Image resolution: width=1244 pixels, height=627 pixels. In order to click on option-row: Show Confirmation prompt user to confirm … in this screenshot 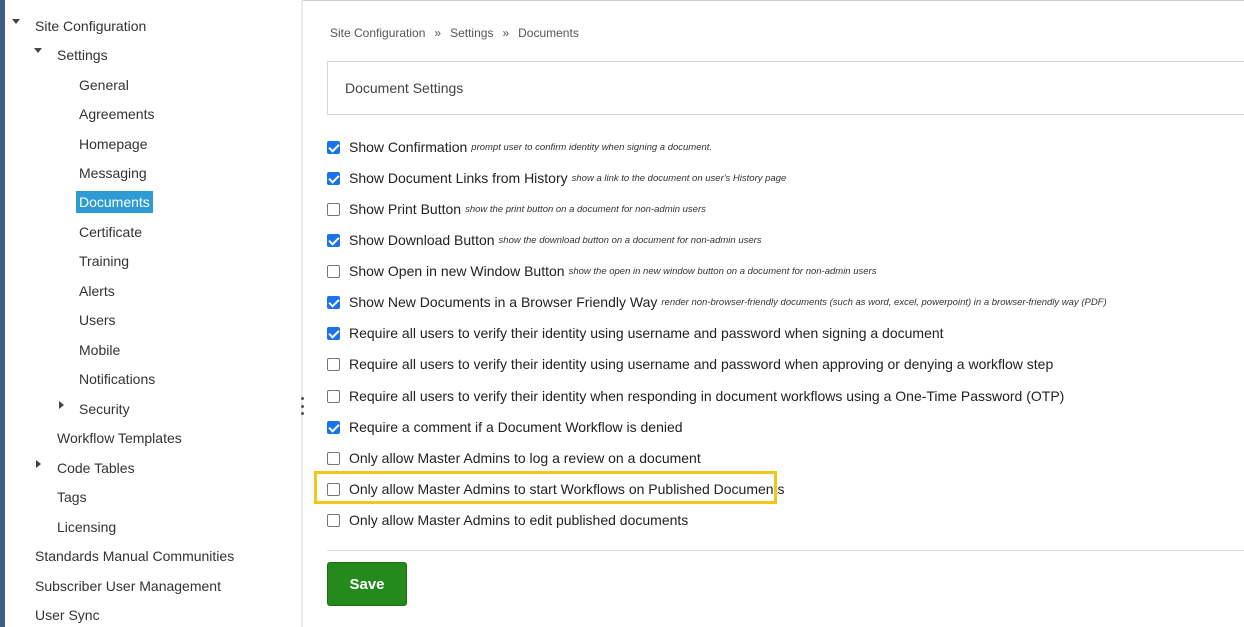, I will do `click(519, 147)`.